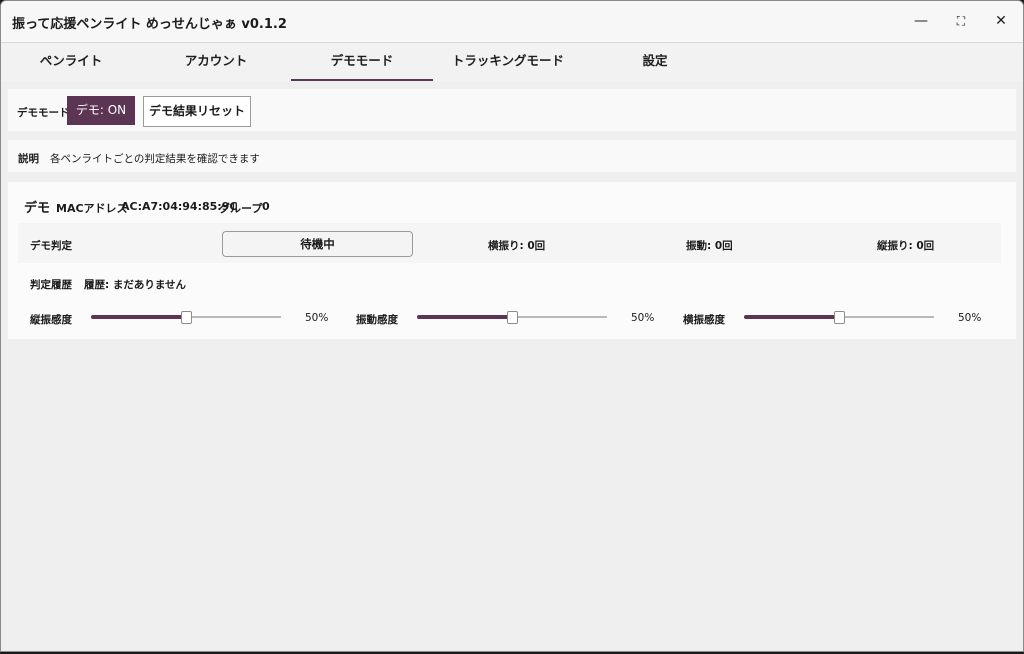 The height and width of the screenshot is (654, 1024). What do you see at coordinates (921, 21) in the screenshot?
I see `minimize-icon: —` at bounding box center [921, 21].